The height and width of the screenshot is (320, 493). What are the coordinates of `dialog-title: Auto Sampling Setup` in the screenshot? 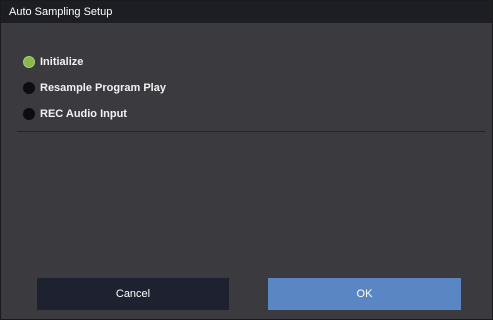 It's located at (246, 12).